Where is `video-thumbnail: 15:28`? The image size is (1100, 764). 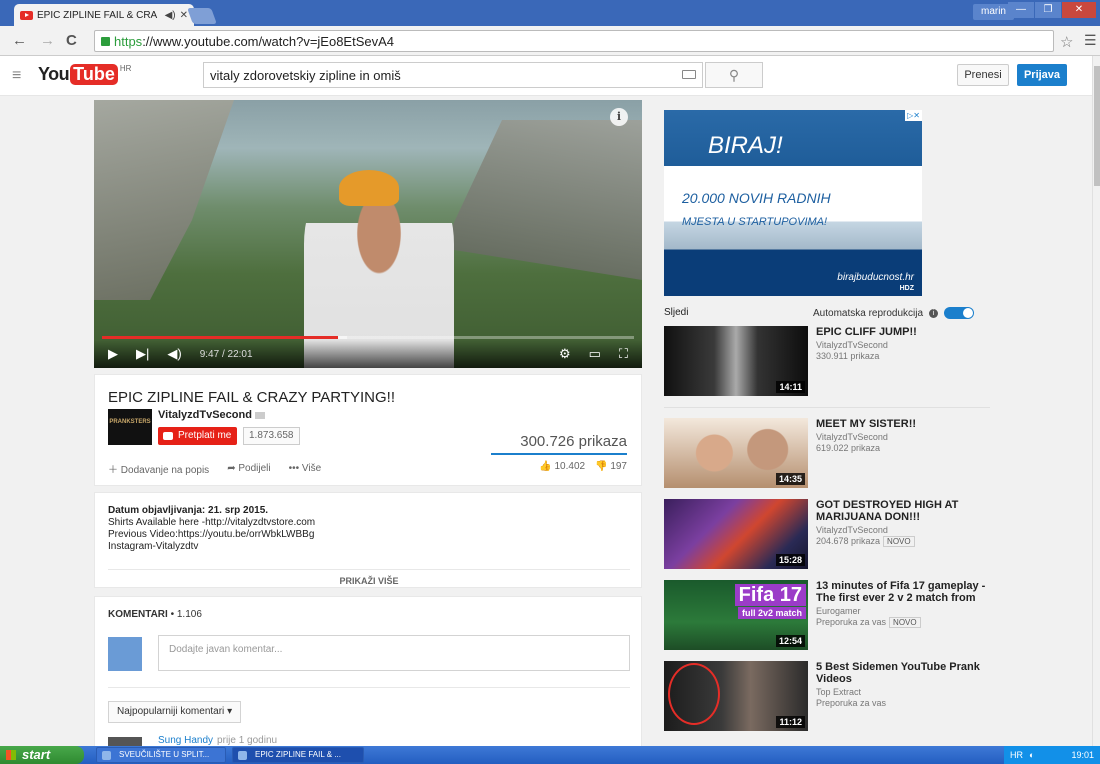
video-thumbnail: 15:28 is located at coordinates (736, 534).